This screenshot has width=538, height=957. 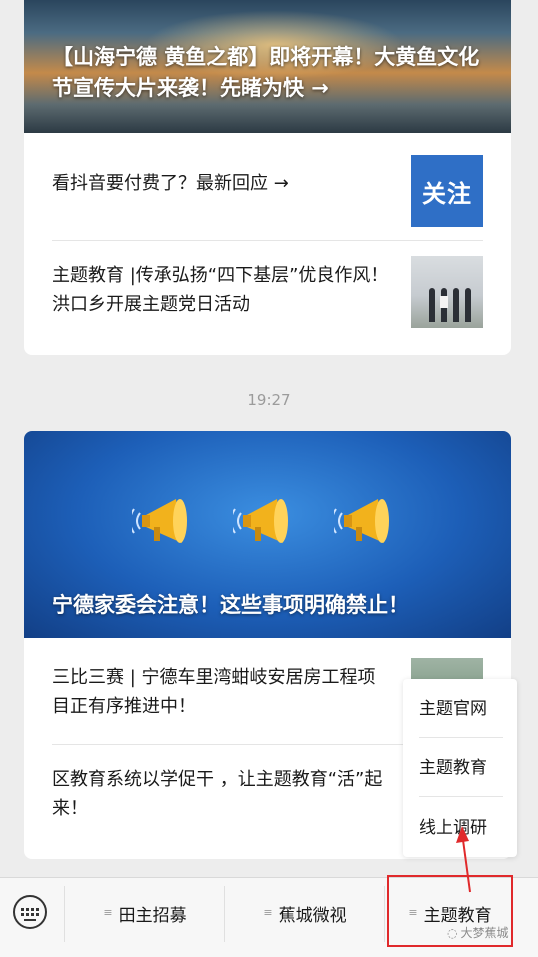 I want to click on thumb-text: 关注, so click(x=447, y=193).